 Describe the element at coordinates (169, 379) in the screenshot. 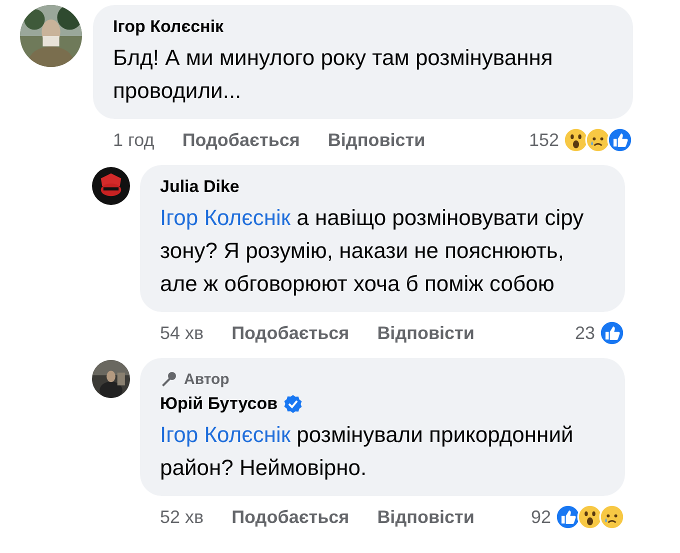

I see `microphone-icon` at that location.